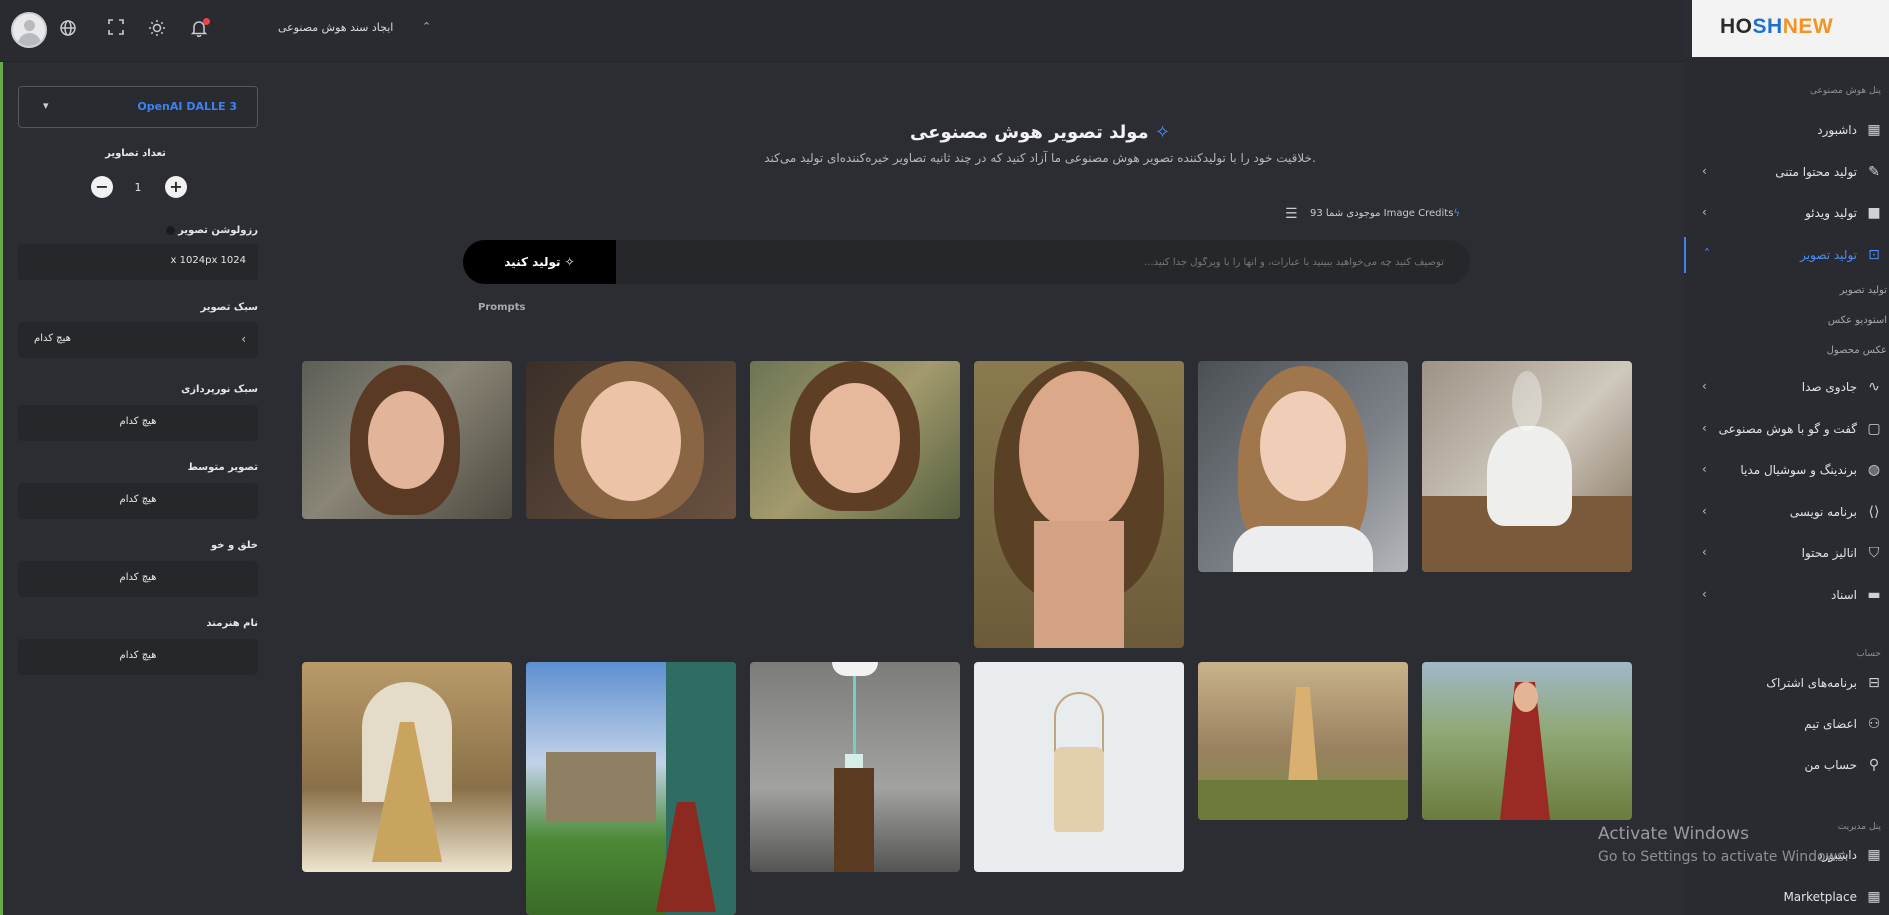 Image resolution: width=1889 pixels, height=915 pixels. Describe the element at coordinates (135, 153) in the screenshot. I see `image-count-label: تعداد تصاویر` at that location.